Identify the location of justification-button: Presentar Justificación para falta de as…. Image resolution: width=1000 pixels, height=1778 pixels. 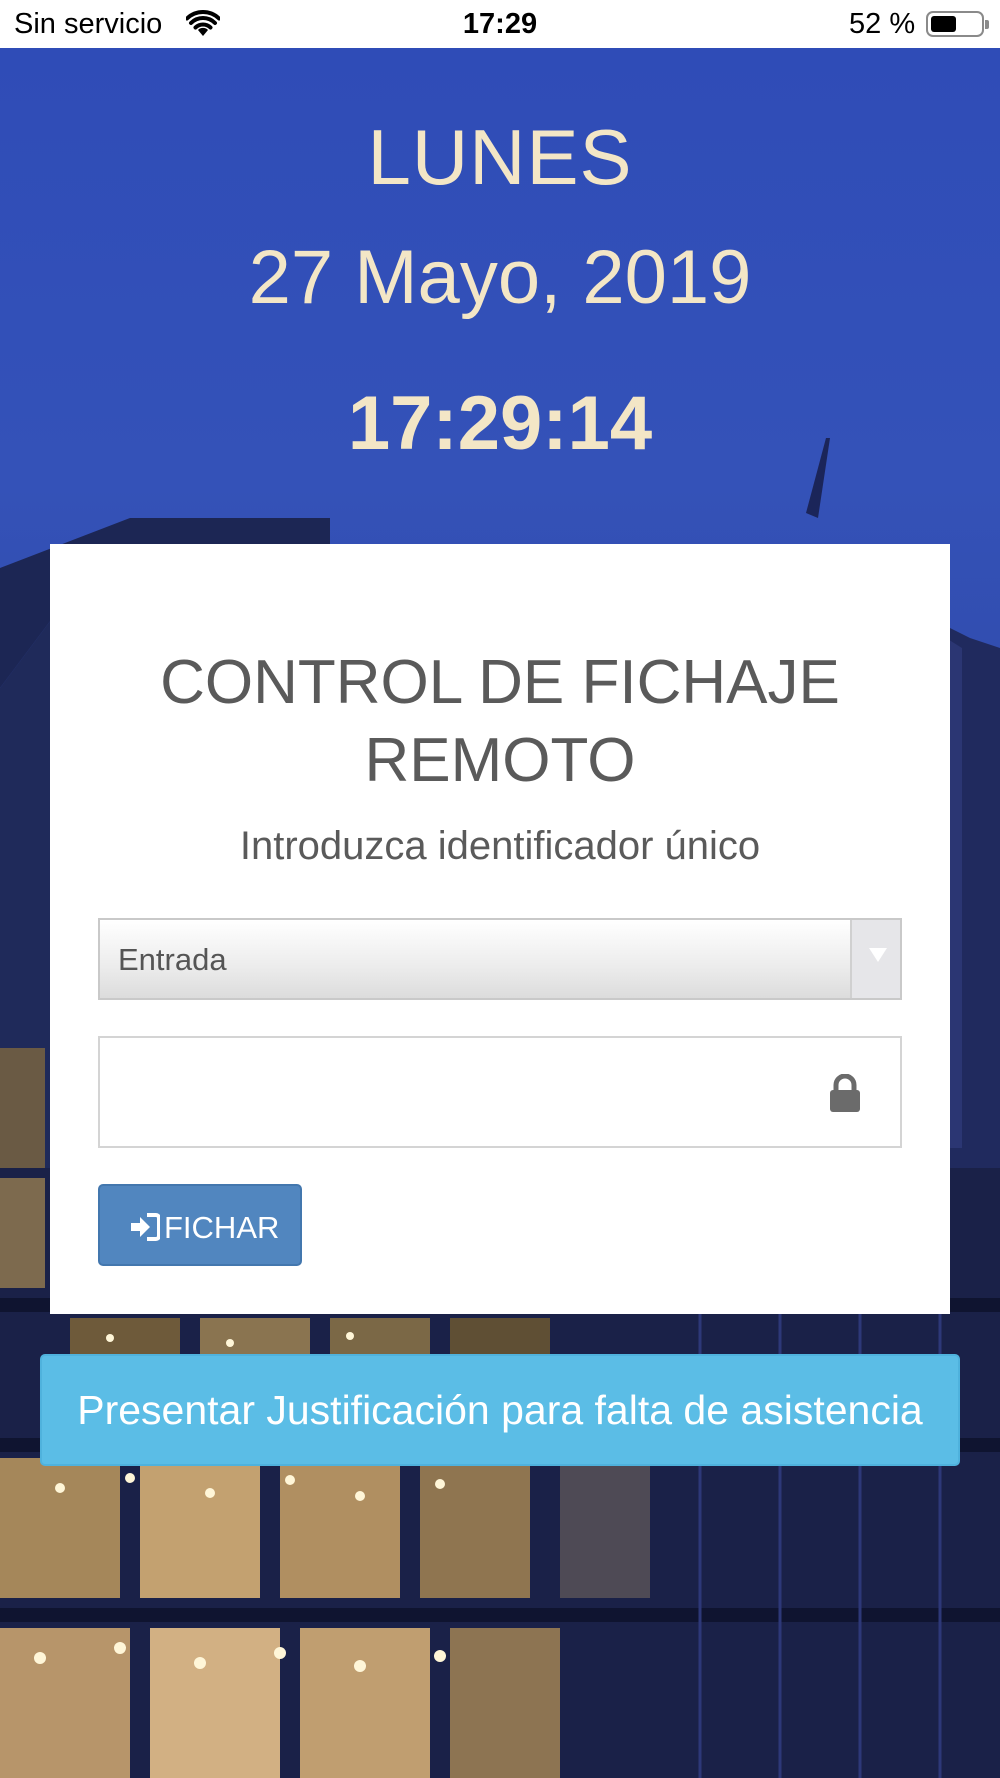
(500, 1410).